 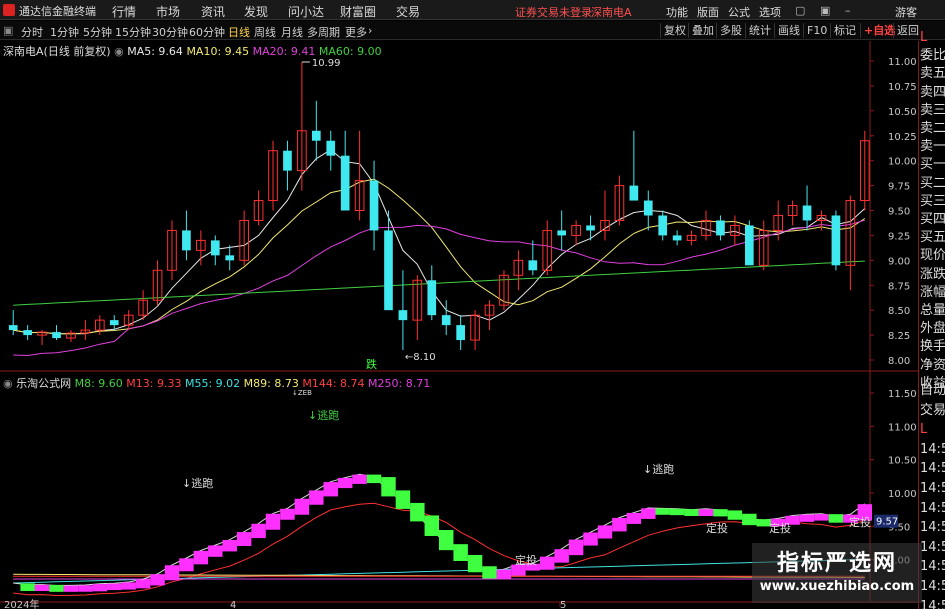 I want to click on sidebar-quote-label: 委比, so click(x=932, y=56).